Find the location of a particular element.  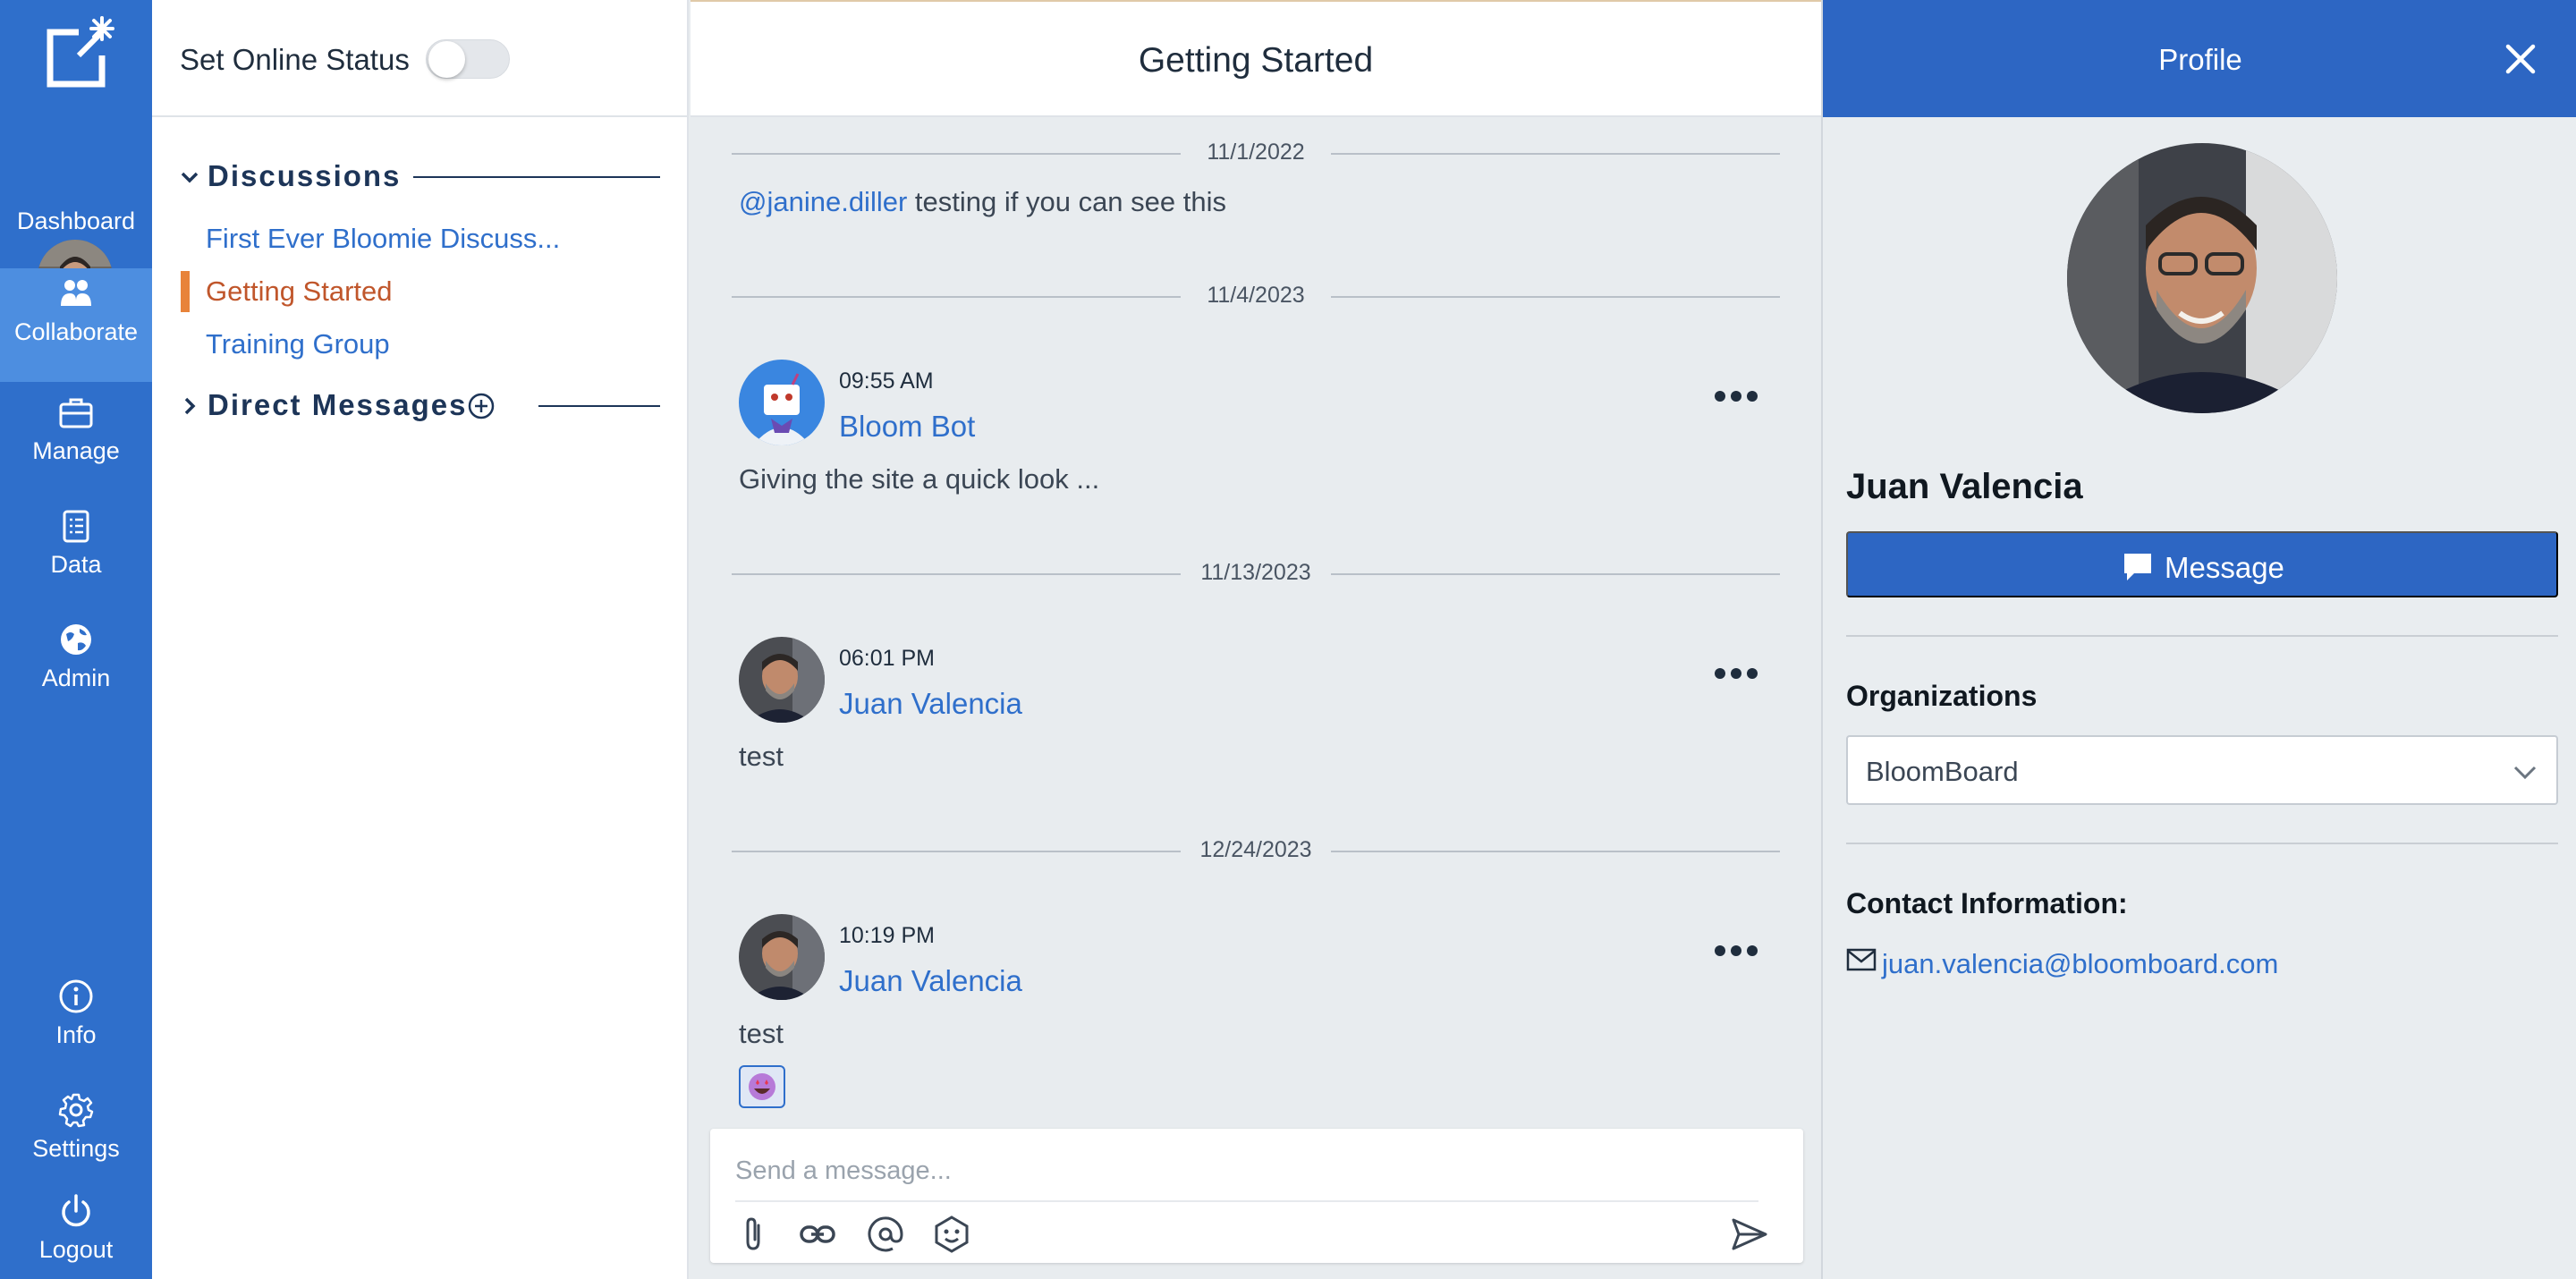

send-icon is located at coordinates (1749, 1234).